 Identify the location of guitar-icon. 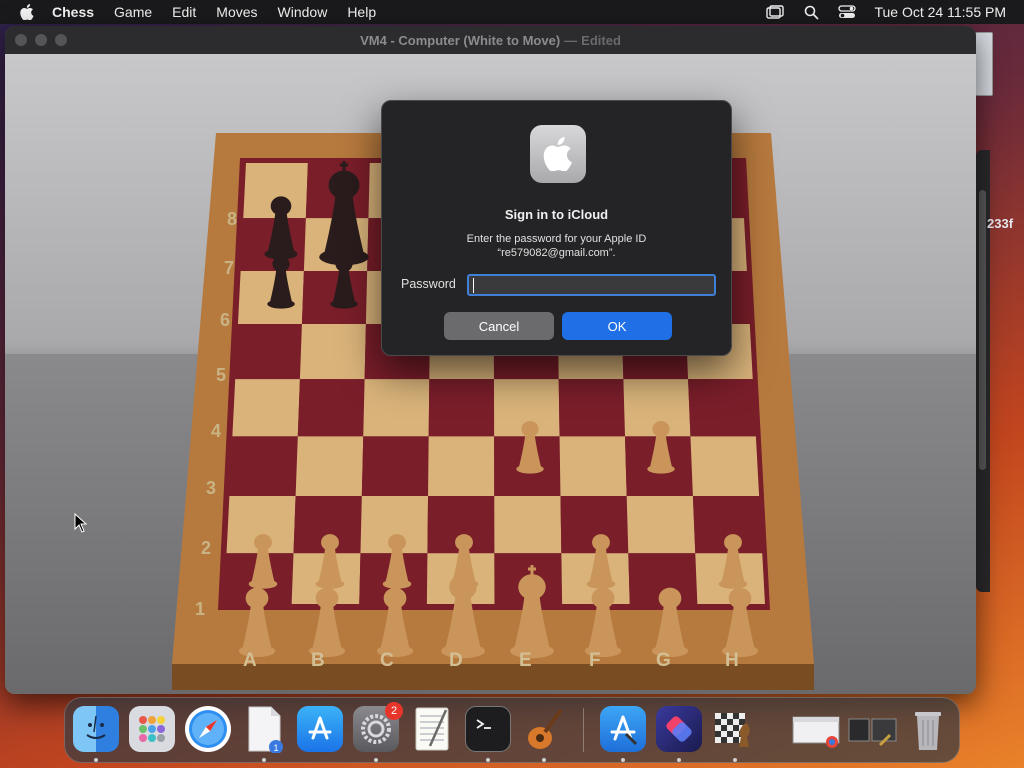
(544, 729).